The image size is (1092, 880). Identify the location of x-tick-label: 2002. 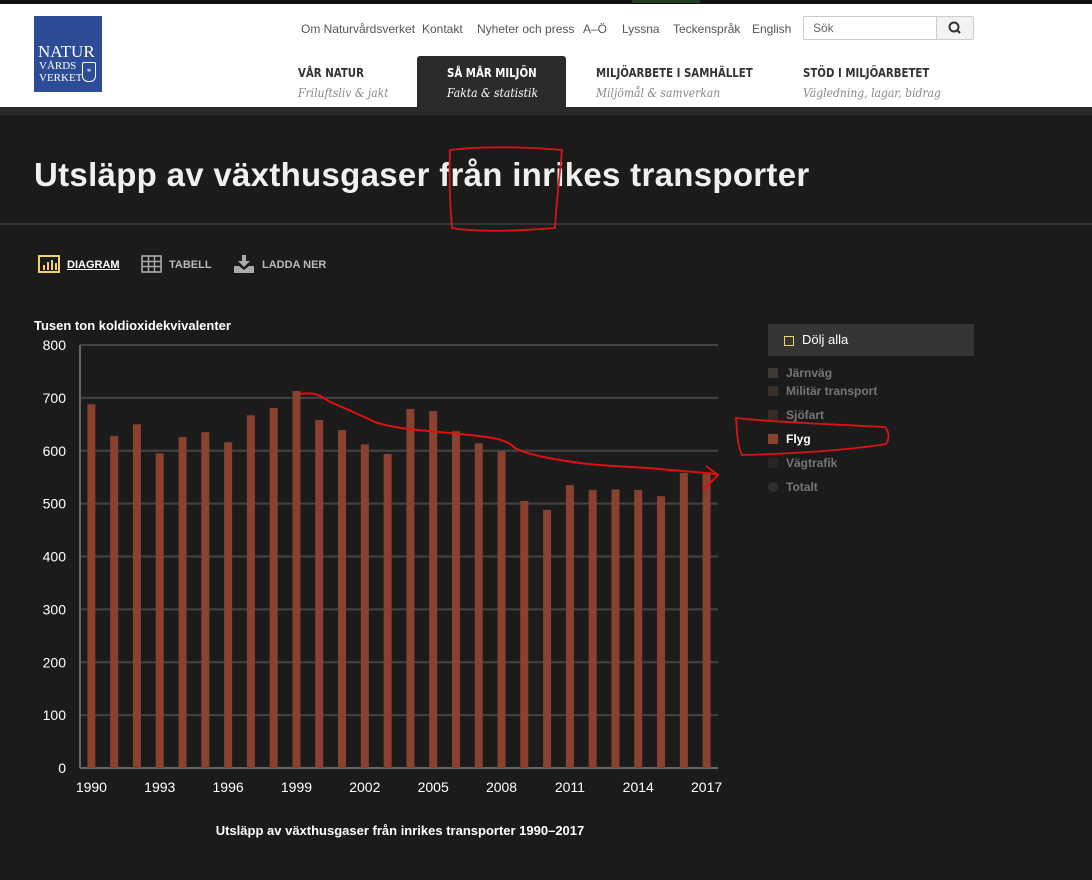
(364, 787).